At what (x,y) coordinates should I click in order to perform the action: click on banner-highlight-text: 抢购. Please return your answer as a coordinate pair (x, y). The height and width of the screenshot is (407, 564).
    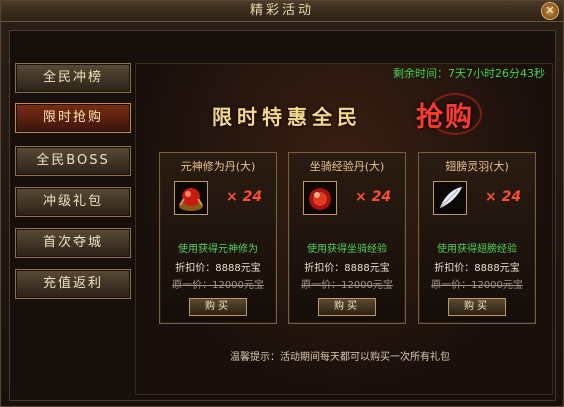
    Looking at the image, I should click on (445, 117).